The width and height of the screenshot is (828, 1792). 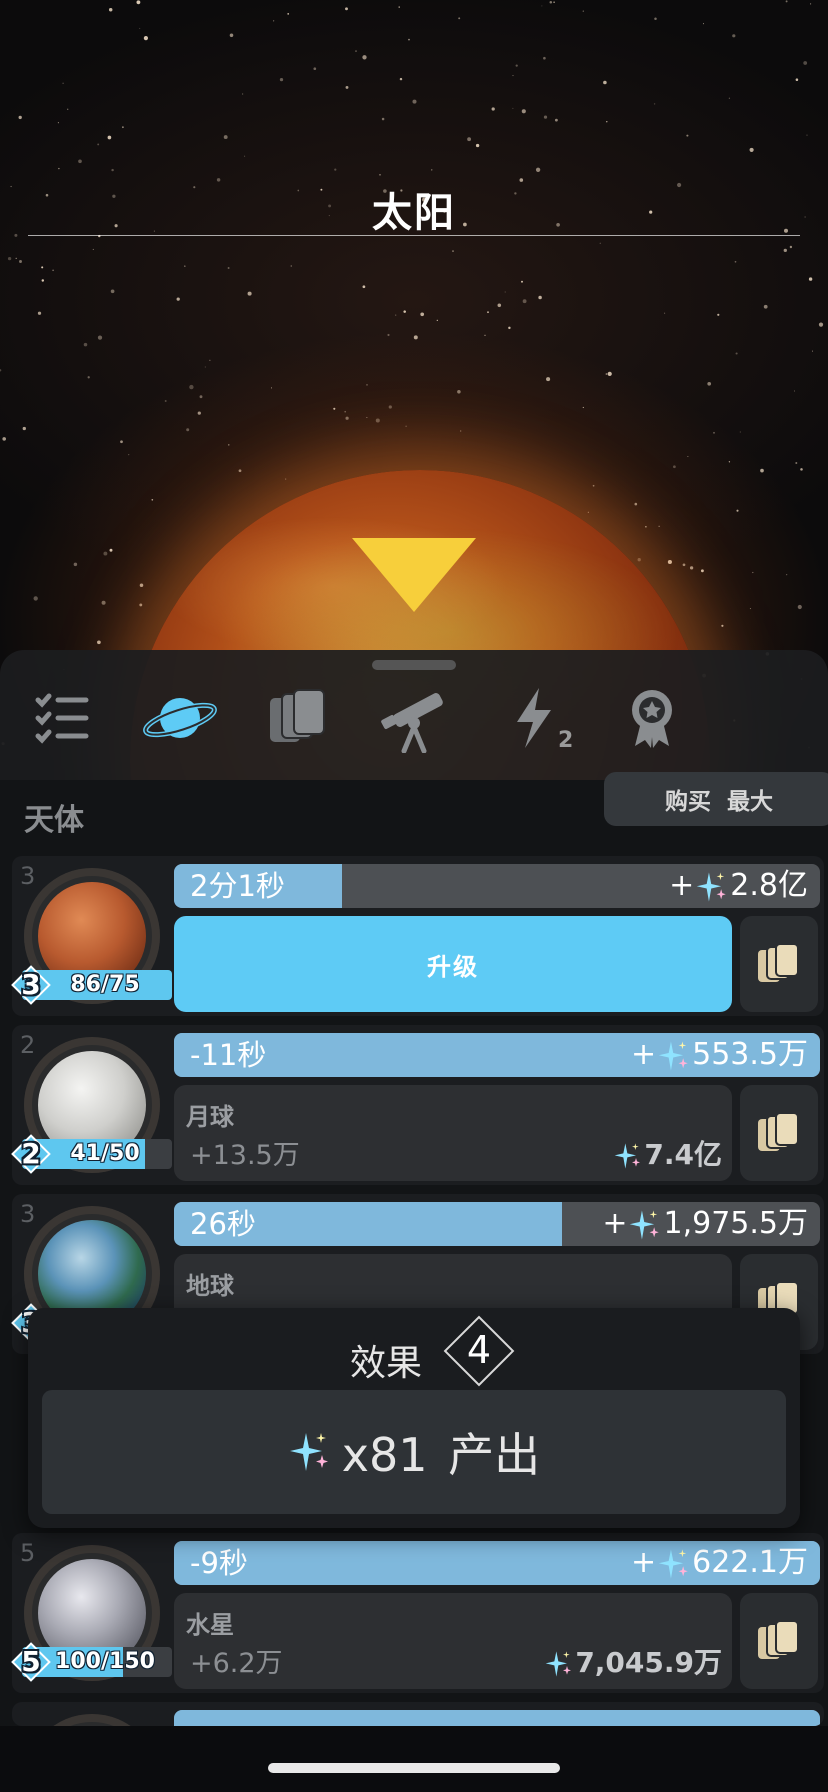 I want to click on level-badge: 2, so click(x=31, y=1154).